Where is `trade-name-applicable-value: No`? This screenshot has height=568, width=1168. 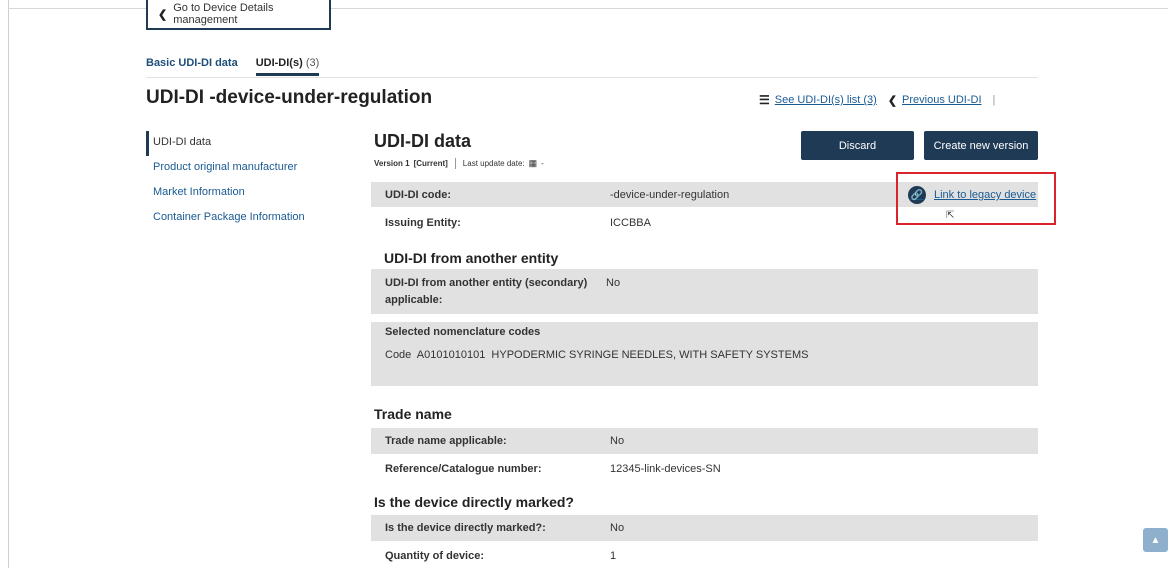 trade-name-applicable-value: No is located at coordinates (617, 441).